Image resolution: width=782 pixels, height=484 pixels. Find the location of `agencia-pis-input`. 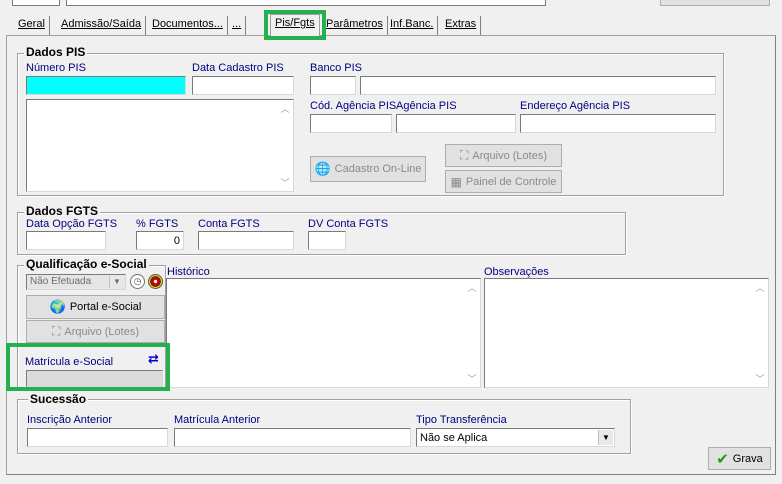

agencia-pis-input is located at coordinates (456, 123).